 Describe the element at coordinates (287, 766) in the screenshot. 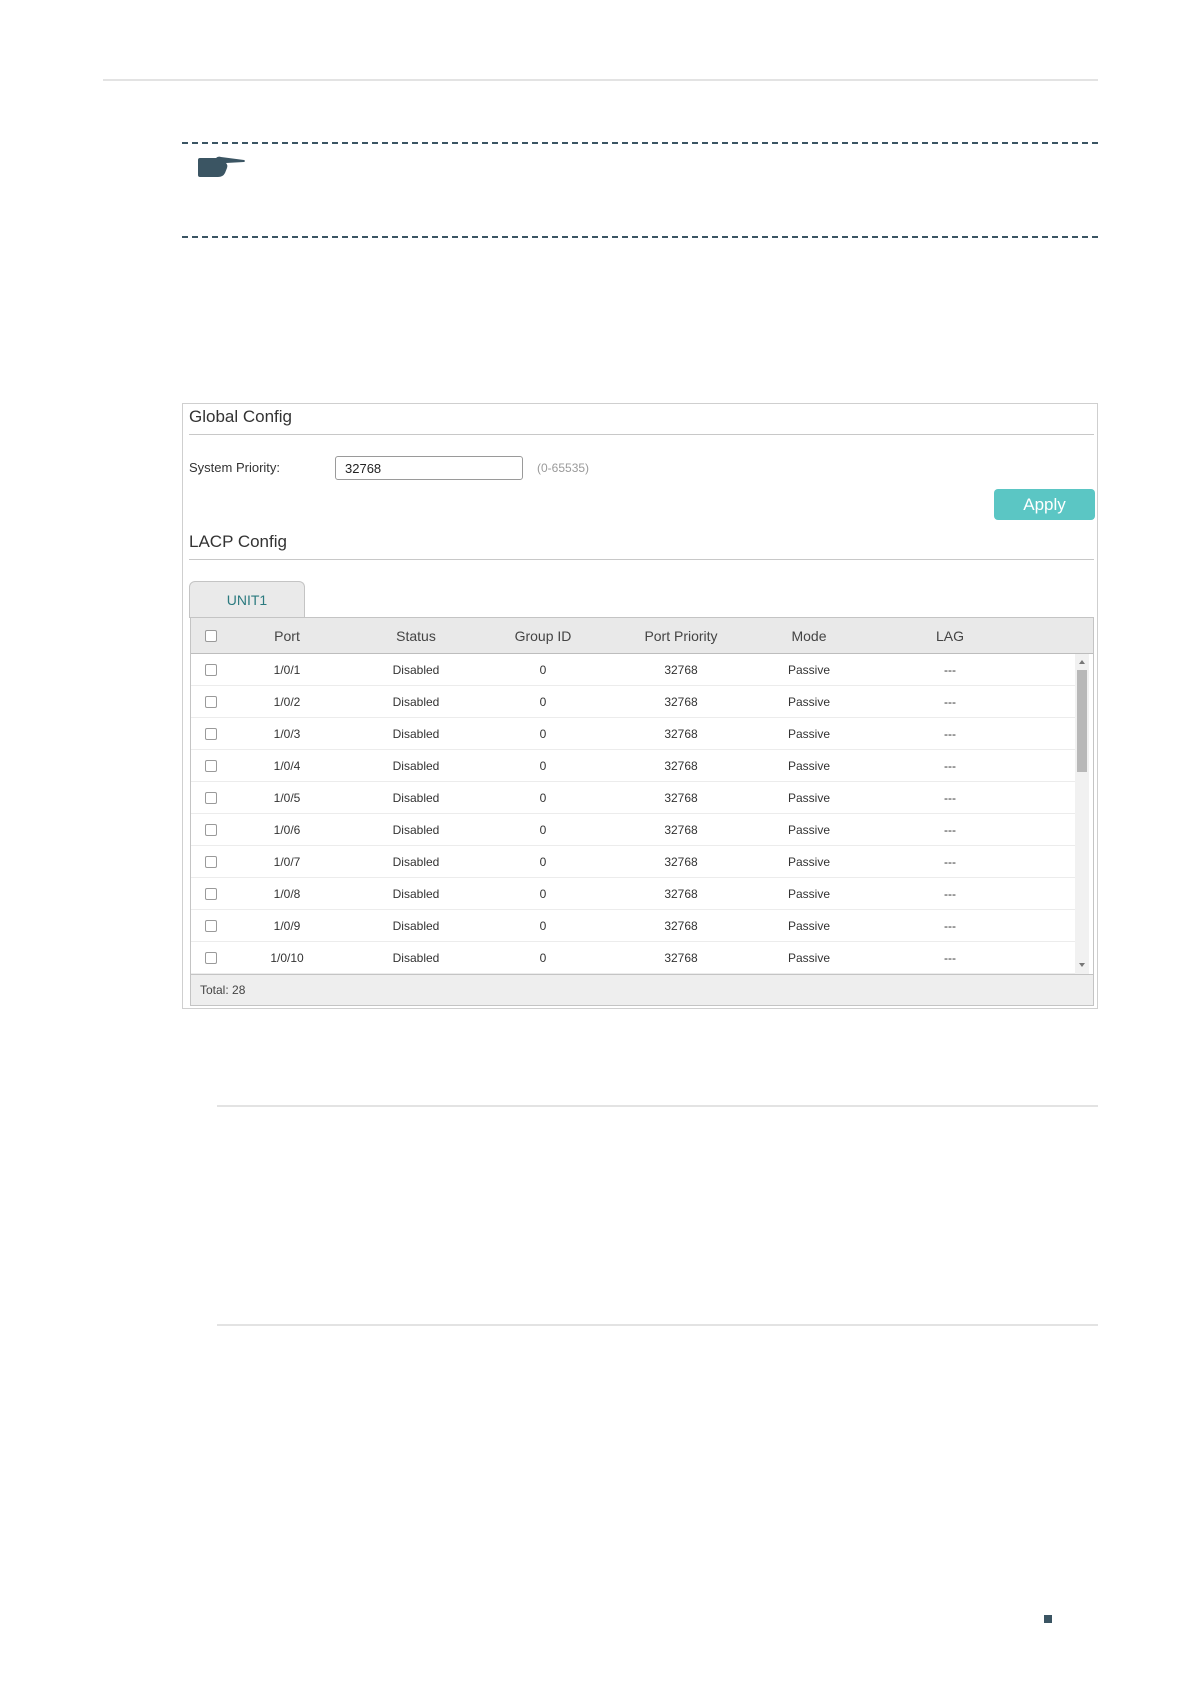

I see `cell-port: 1/0/4` at that location.